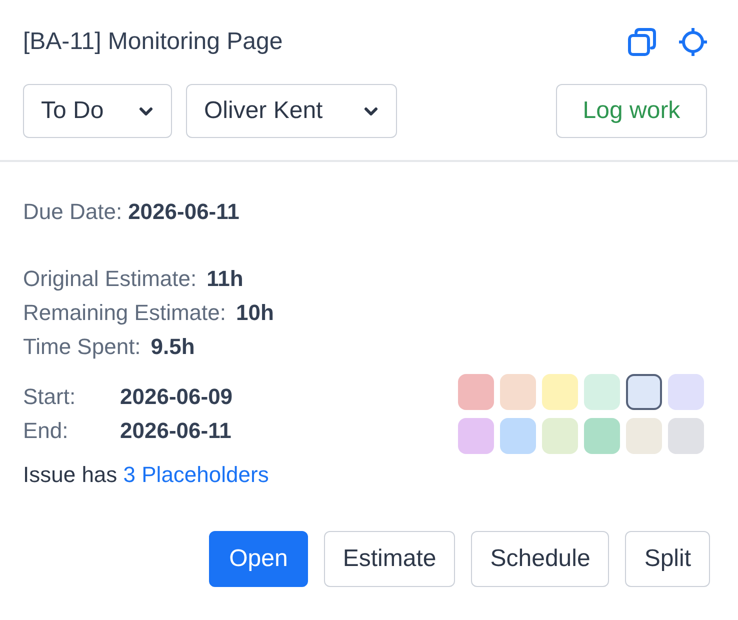 This screenshot has width=738, height=620. Describe the element at coordinates (693, 42) in the screenshot. I see `crosshair-icon` at that location.